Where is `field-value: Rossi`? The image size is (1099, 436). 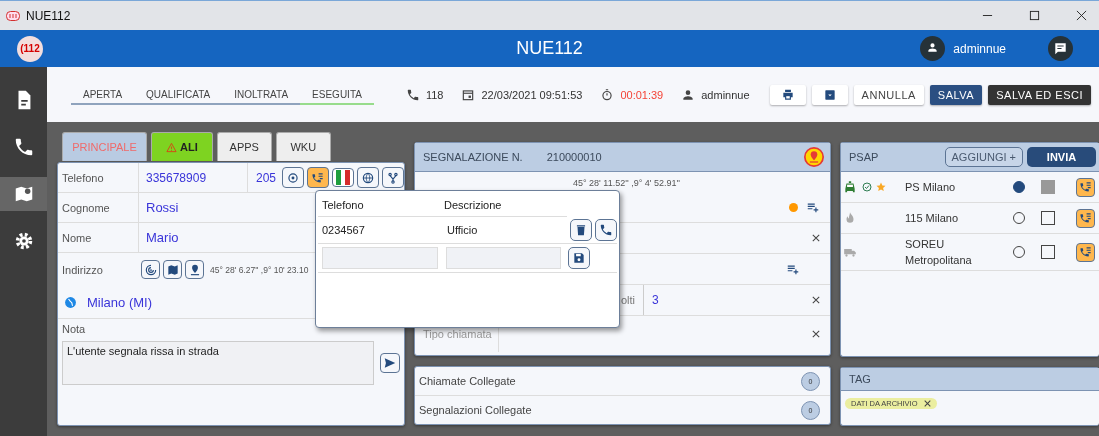 field-value: Rossi is located at coordinates (162, 207).